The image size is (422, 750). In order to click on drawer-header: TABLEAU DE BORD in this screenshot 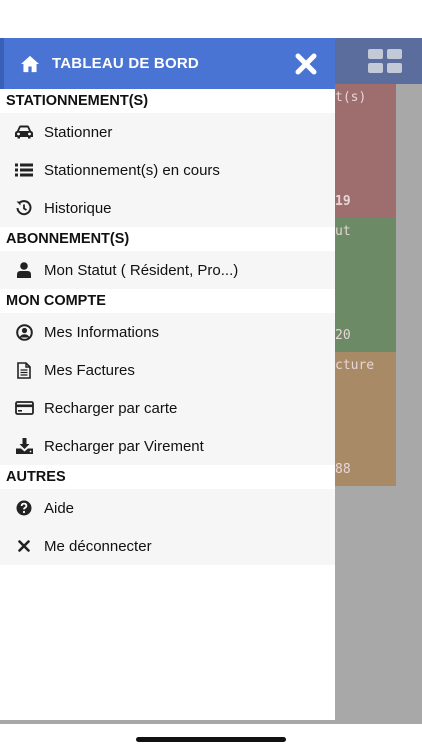, I will do `click(167, 63)`.